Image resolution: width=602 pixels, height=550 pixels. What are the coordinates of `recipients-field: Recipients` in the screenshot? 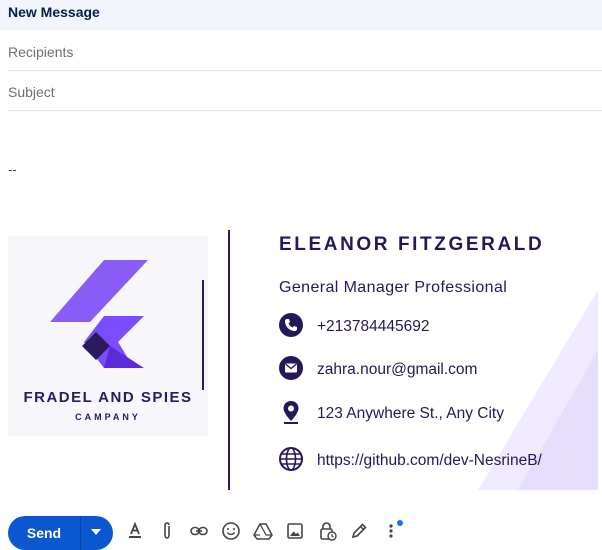 It's located at (305, 51).